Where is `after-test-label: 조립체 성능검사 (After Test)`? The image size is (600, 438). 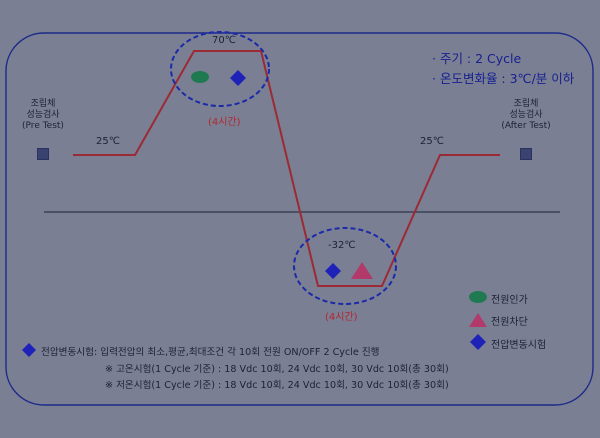 after-test-label: 조립체 성능검사 (After Test) is located at coordinates (526, 115).